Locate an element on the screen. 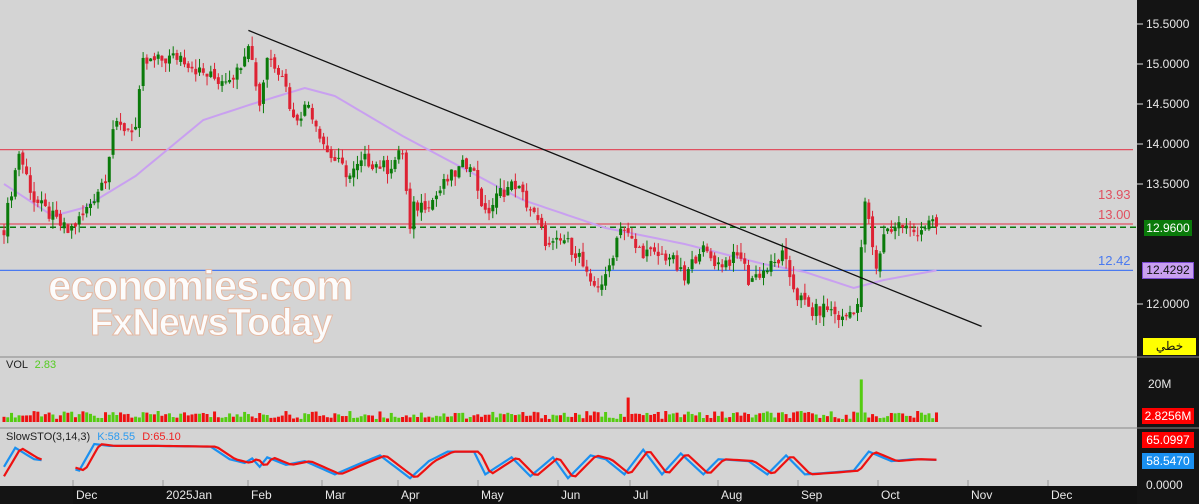 Image resolution: width=1199 pixels, height=504 pixels. x-tick-label: Sep is located at coordinates (812, 495).